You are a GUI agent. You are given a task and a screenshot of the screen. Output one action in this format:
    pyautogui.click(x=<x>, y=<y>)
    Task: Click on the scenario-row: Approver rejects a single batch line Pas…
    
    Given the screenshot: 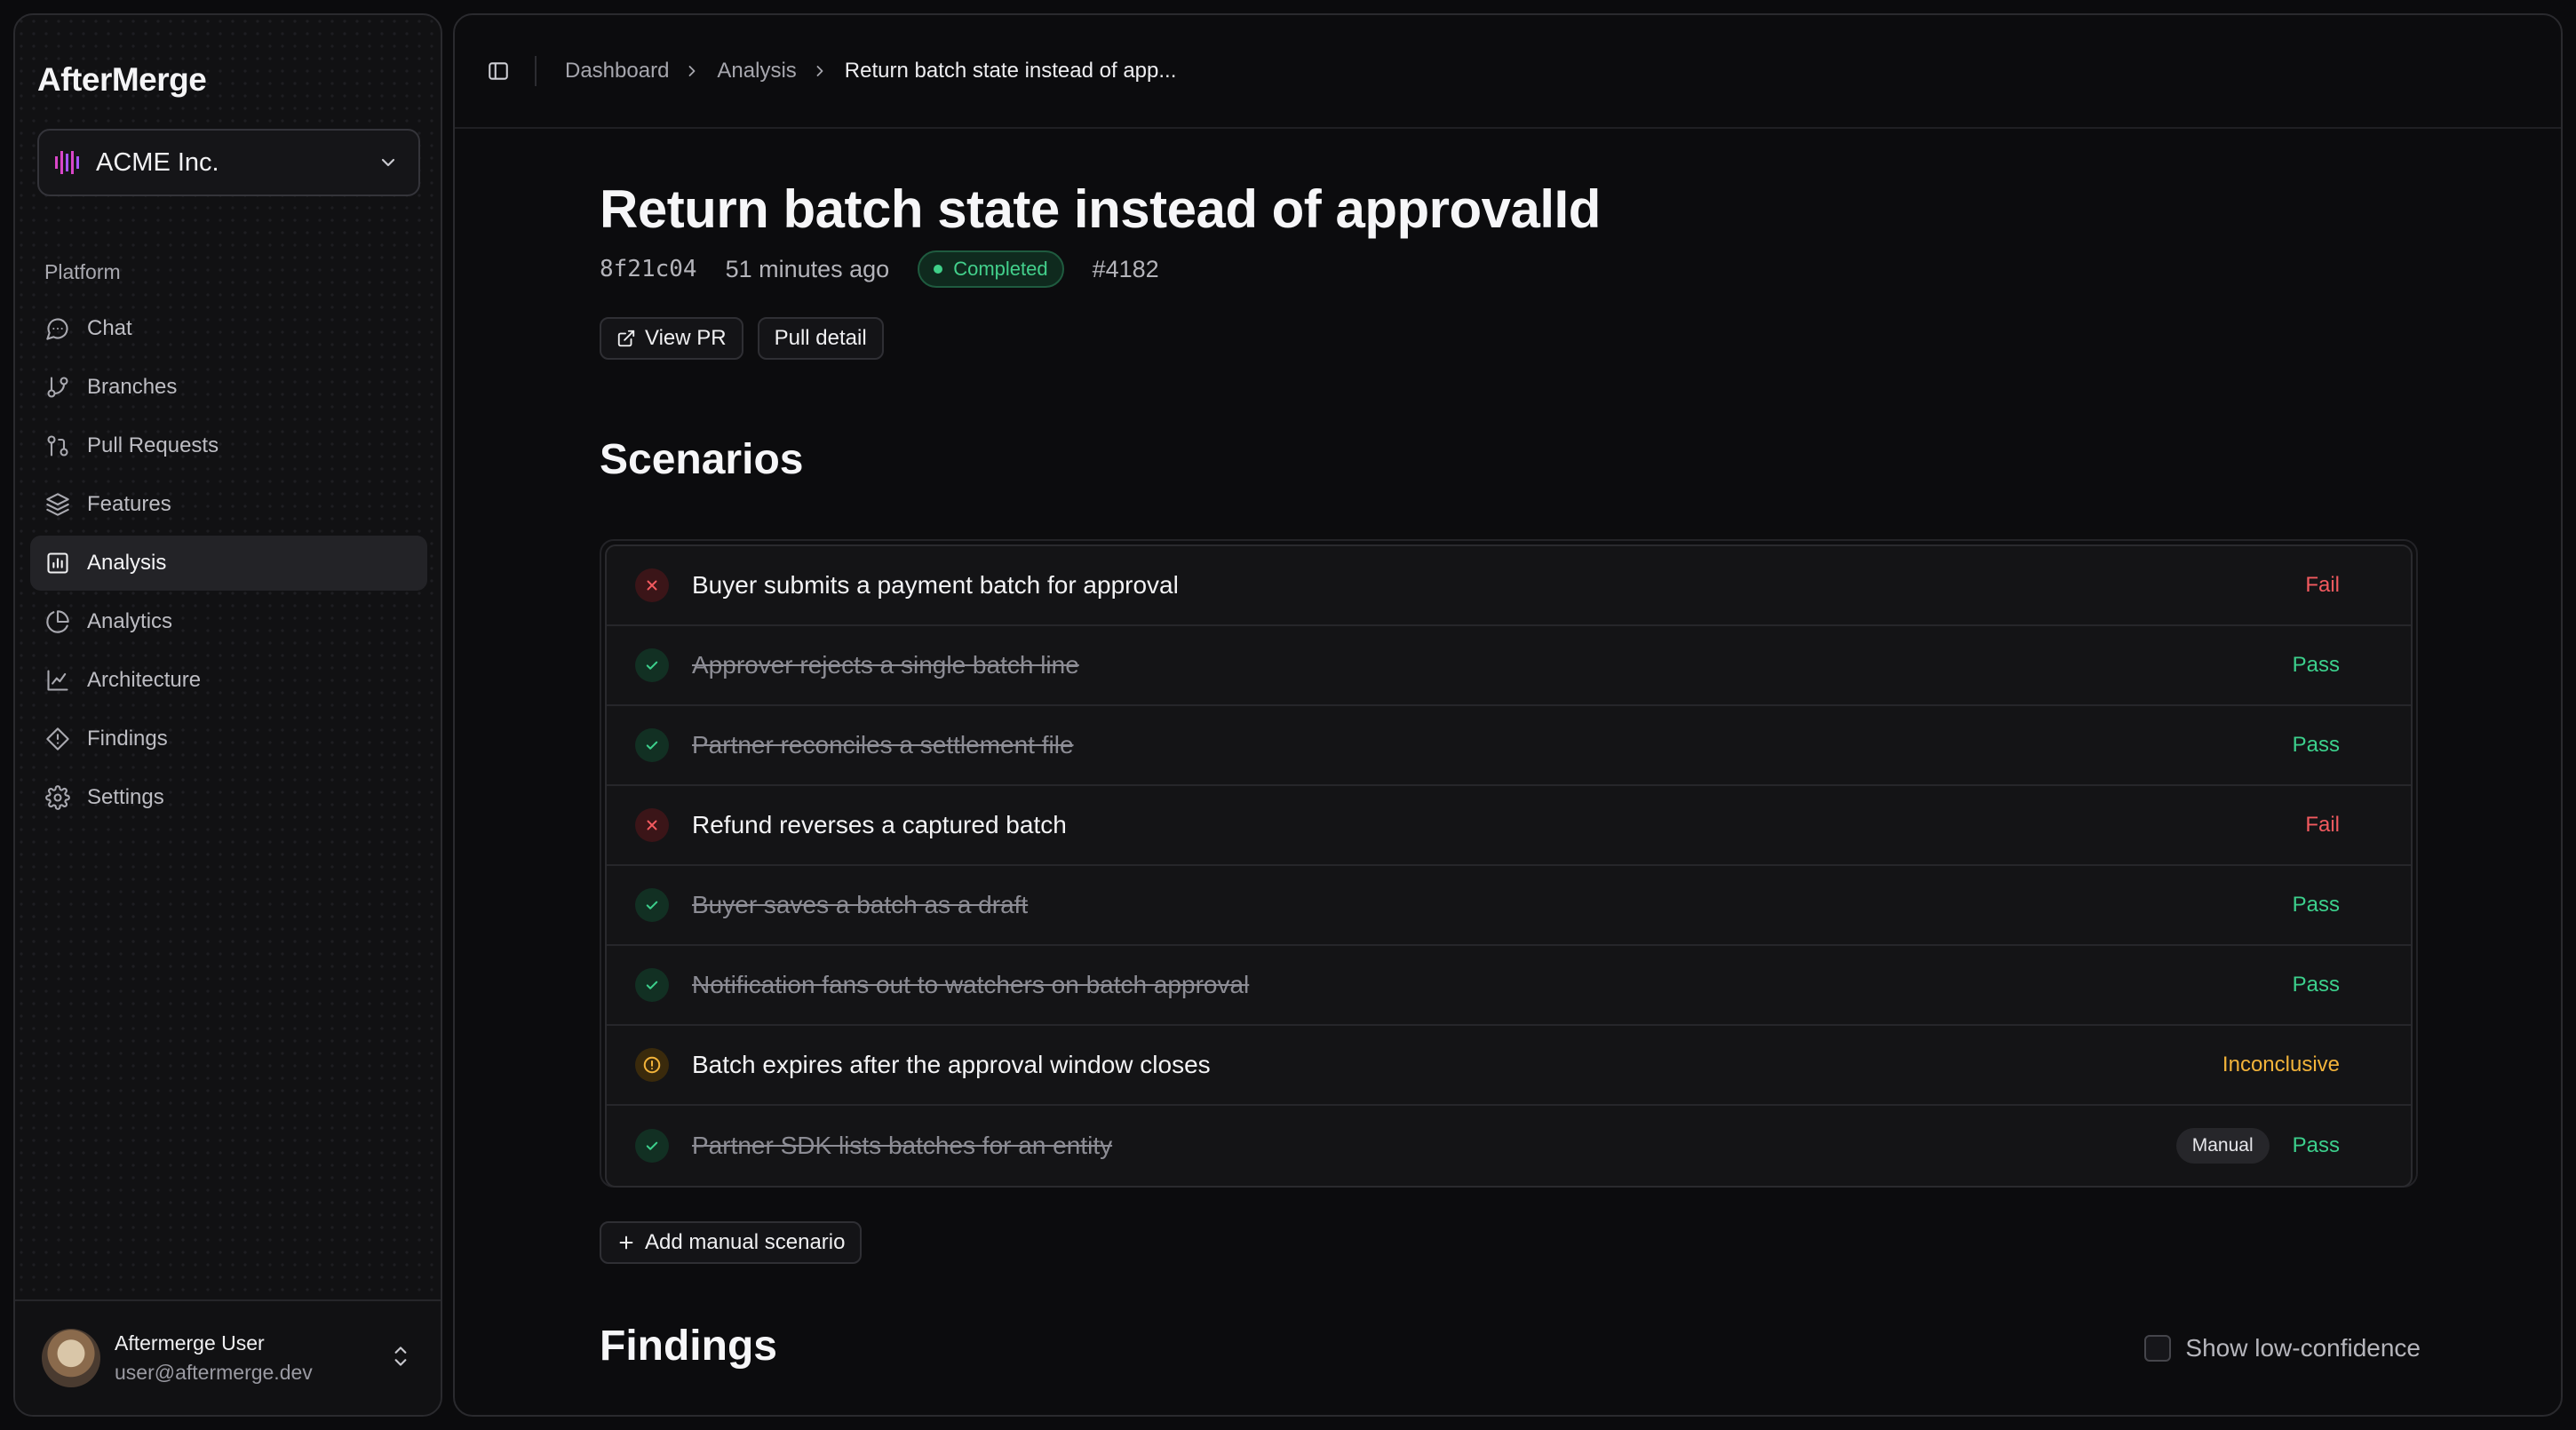 What is the action you would take?
    pyautogui.click(x=1509, y=666)
    